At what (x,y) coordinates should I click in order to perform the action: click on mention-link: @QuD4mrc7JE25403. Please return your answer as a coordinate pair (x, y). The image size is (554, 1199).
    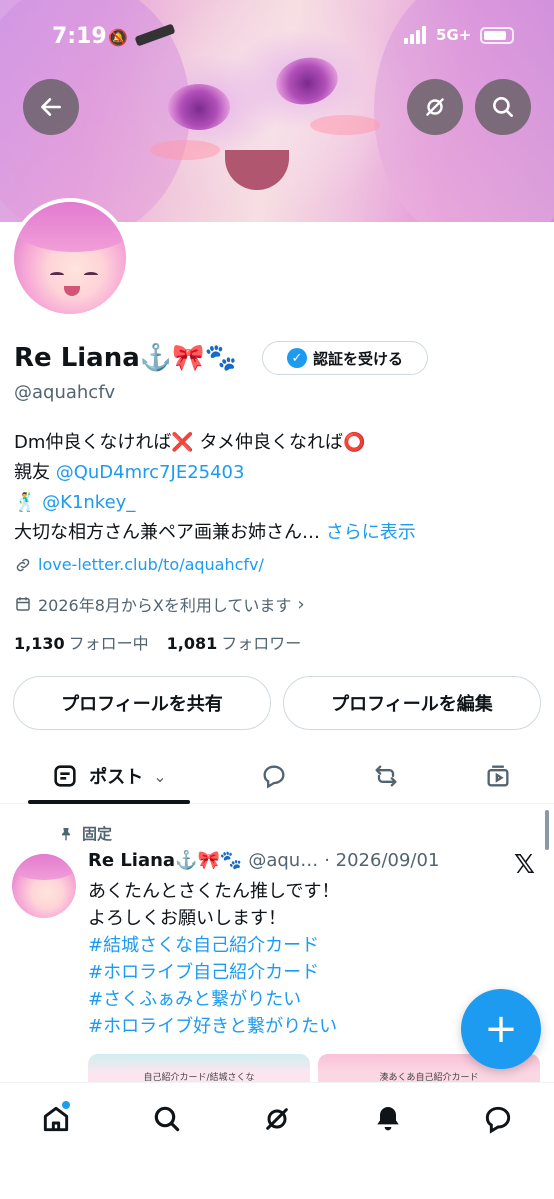
    Looking at the image, I should click on (150, 472).